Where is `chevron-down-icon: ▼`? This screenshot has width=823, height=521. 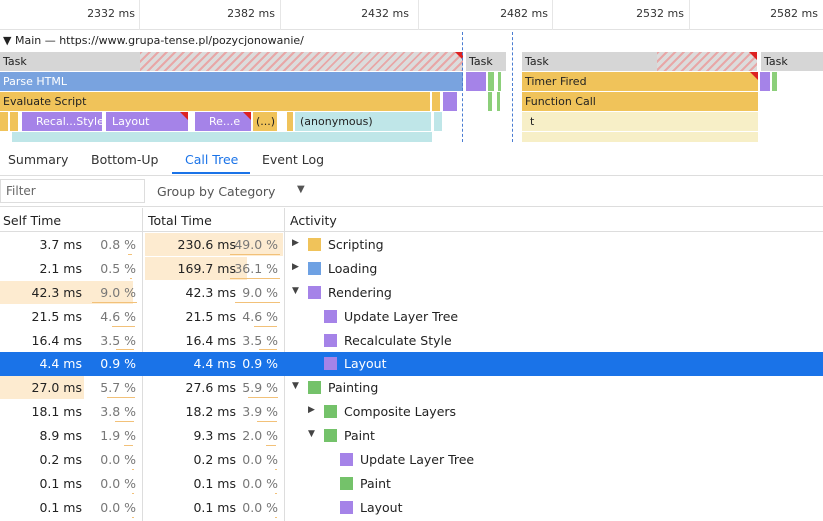
chevron-down-icon: ▼ is located at coordinates (301, 189).